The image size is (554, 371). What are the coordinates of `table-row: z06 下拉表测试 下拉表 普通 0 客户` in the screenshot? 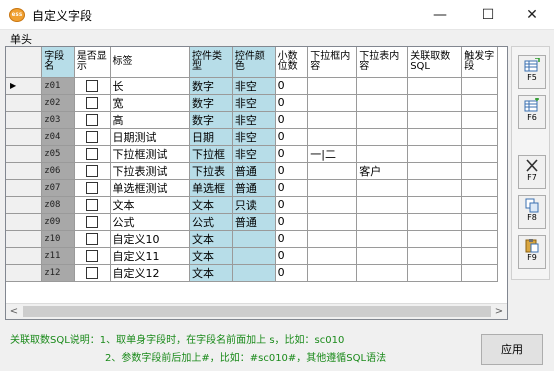 It's located at (252, 171).